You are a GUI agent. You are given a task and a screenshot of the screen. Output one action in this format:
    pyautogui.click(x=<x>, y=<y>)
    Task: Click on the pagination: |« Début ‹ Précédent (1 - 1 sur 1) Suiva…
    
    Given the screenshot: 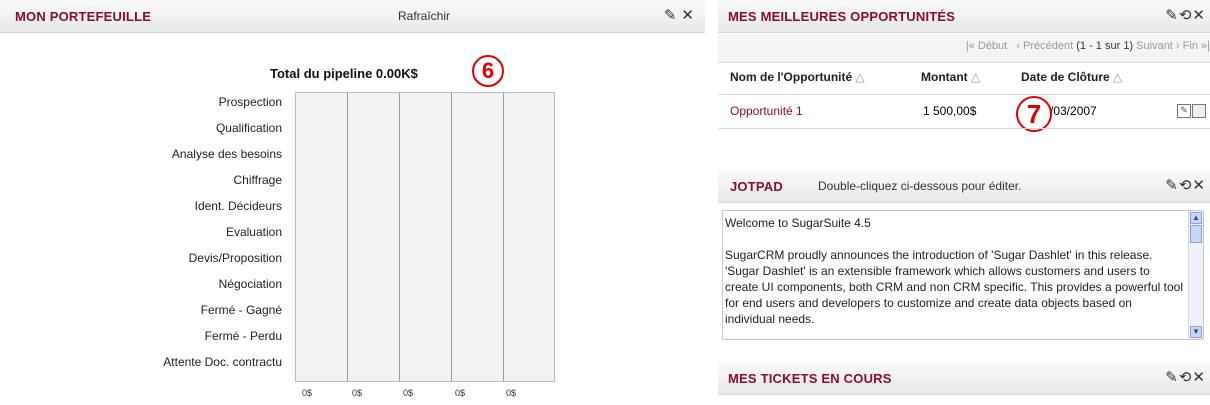 What is the action you would take?
    pyautogui.click(x=1088, y=46)
    